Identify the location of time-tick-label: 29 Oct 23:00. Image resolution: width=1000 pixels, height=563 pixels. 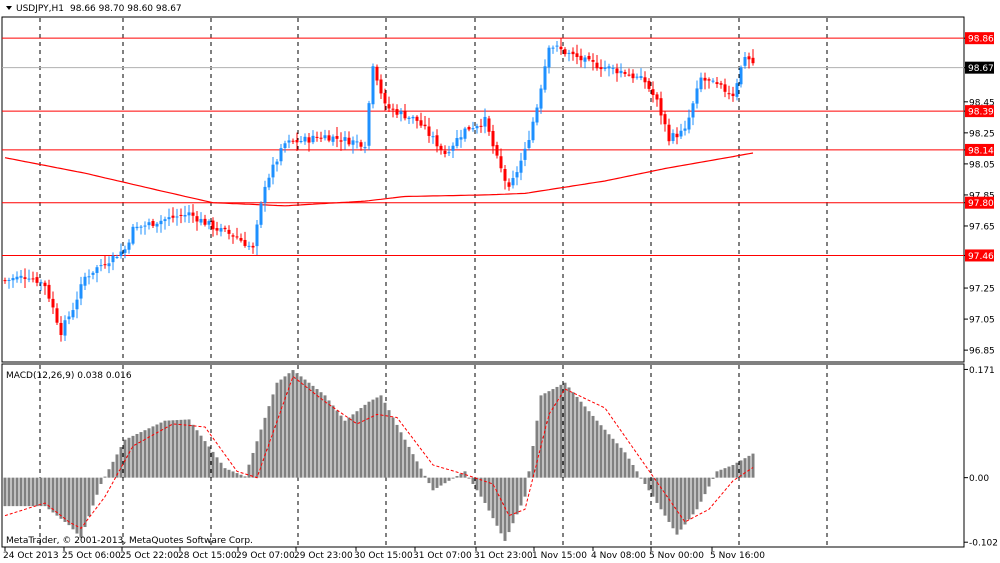
(323, 556).